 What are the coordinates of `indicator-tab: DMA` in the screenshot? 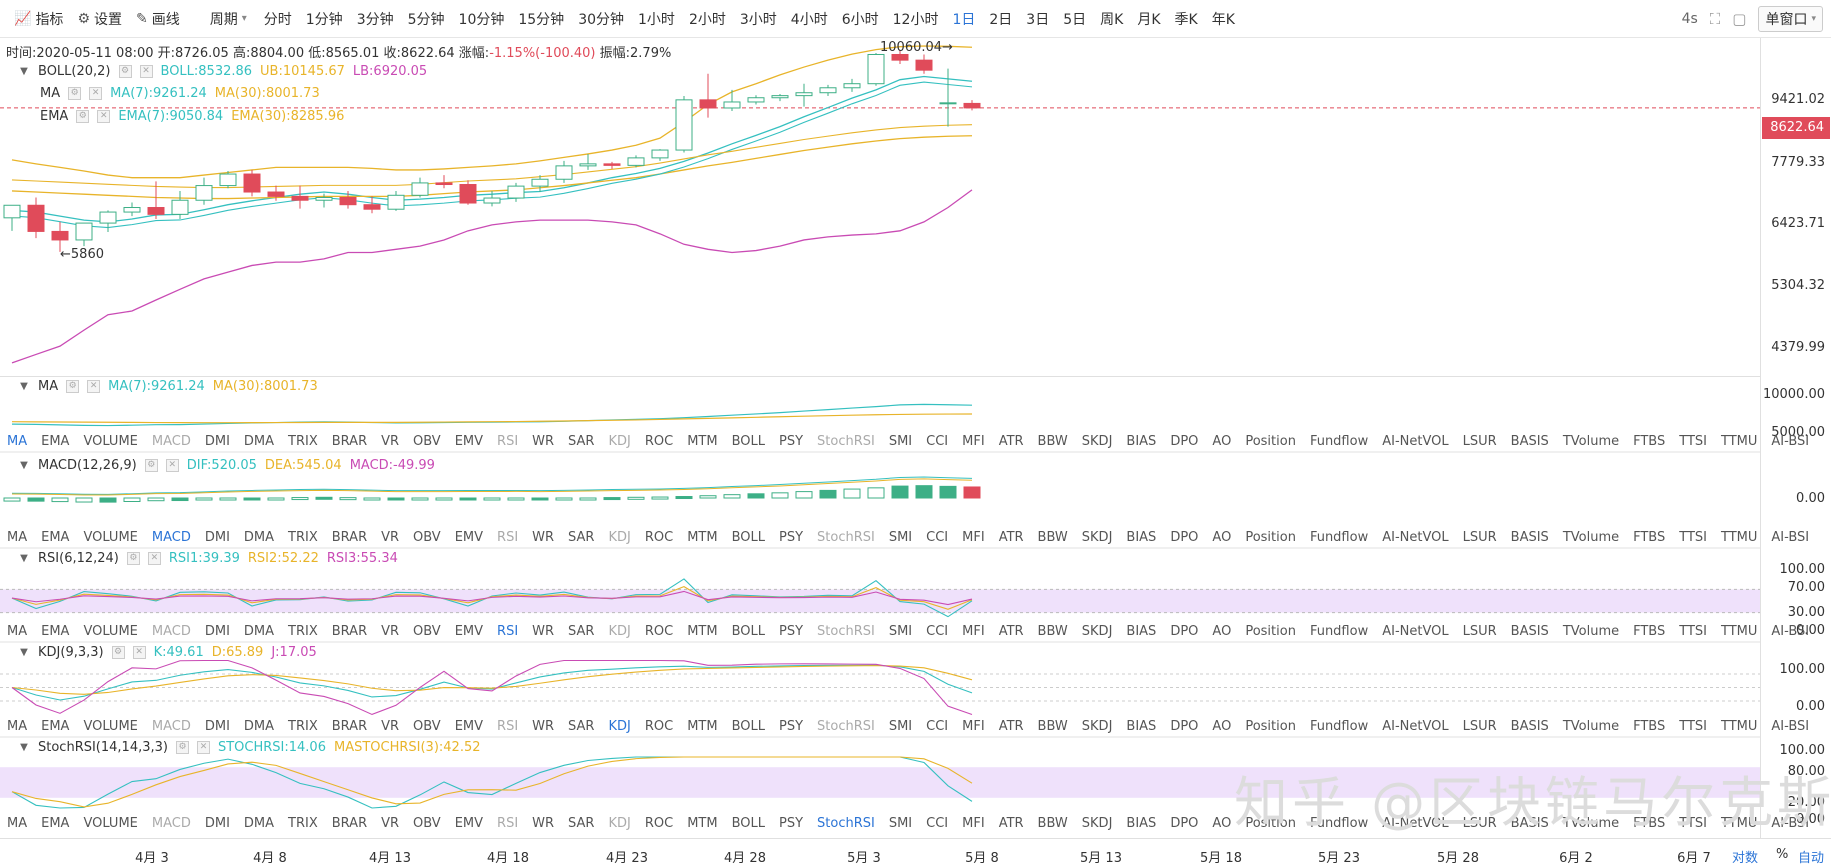 It's located at (259, 823).